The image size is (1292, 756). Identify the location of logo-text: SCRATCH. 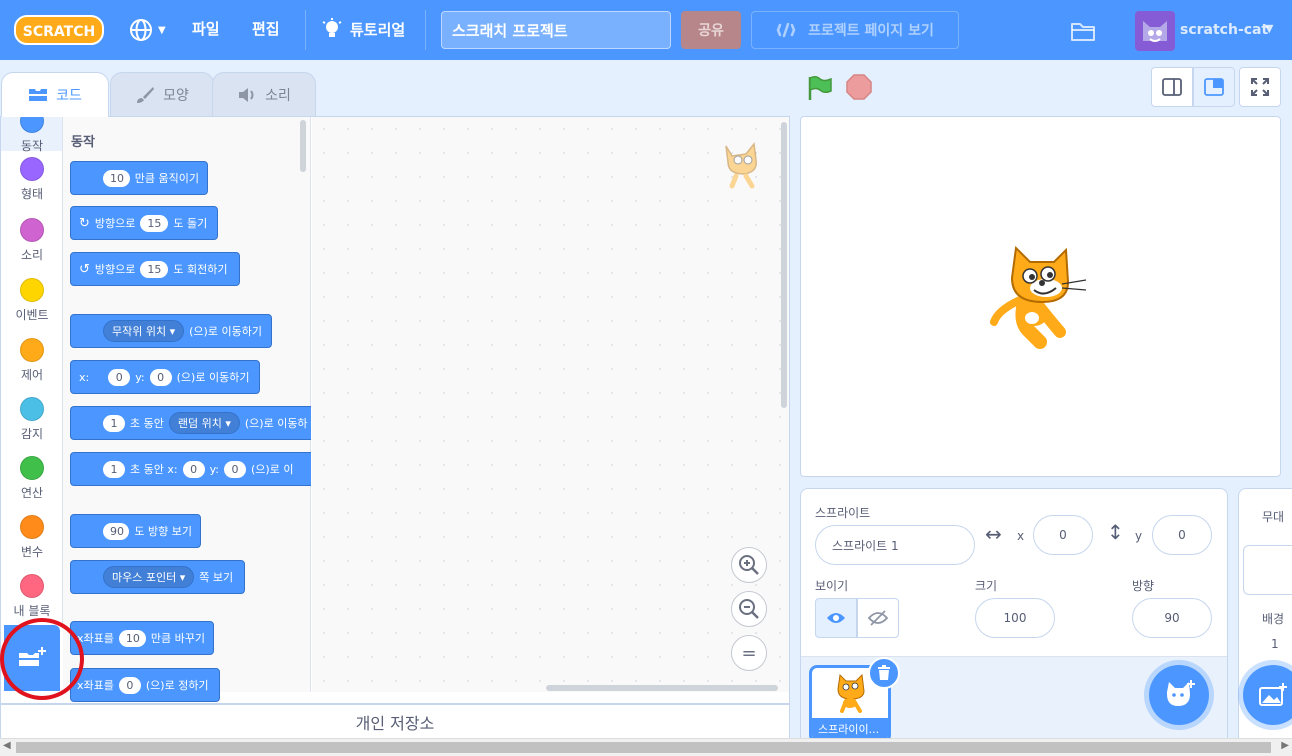
(59, 32).